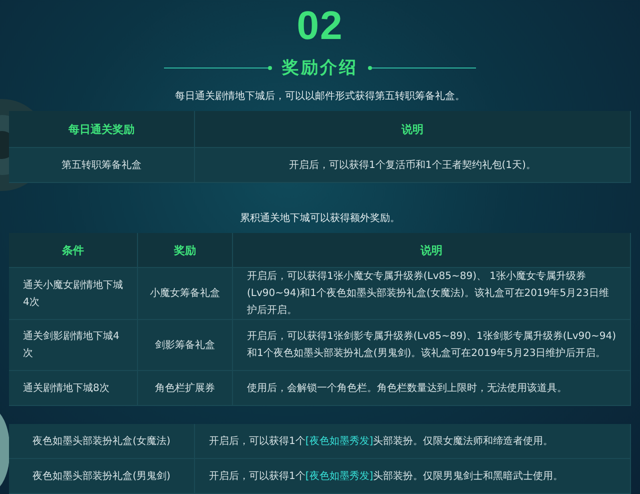  Describe the element at coordinates (320, 68) in the screenshot. I see `section-title: 奖励介绍` at that location.